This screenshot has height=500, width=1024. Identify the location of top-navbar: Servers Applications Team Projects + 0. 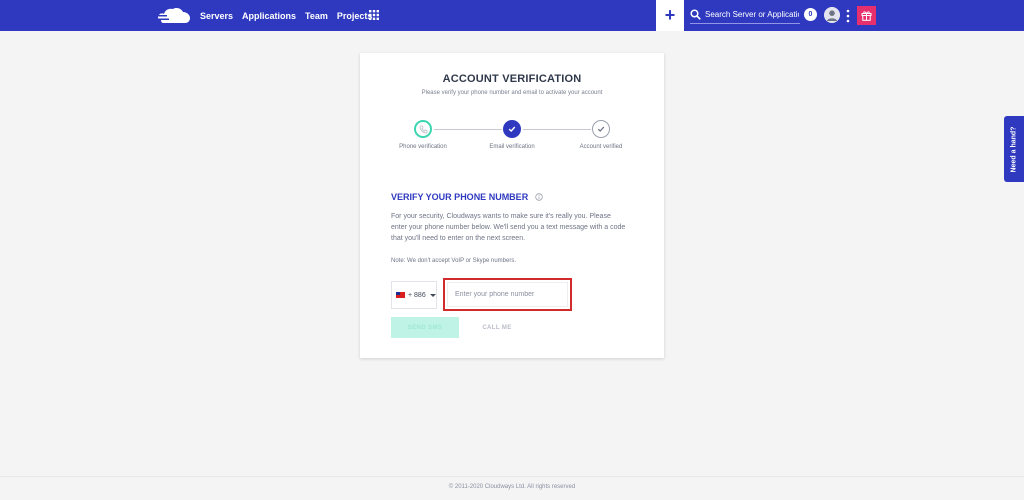
(512, 15).